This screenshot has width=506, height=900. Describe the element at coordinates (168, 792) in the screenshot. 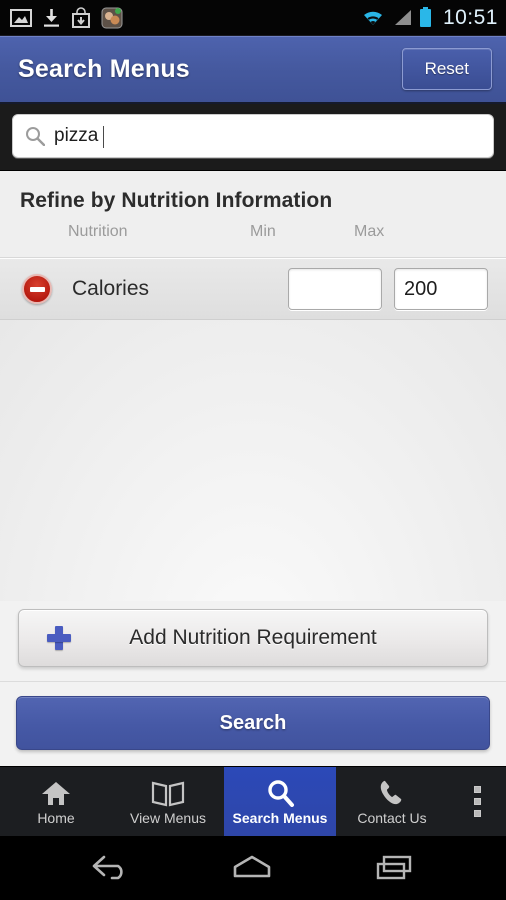

I see `book-icon` at that location.